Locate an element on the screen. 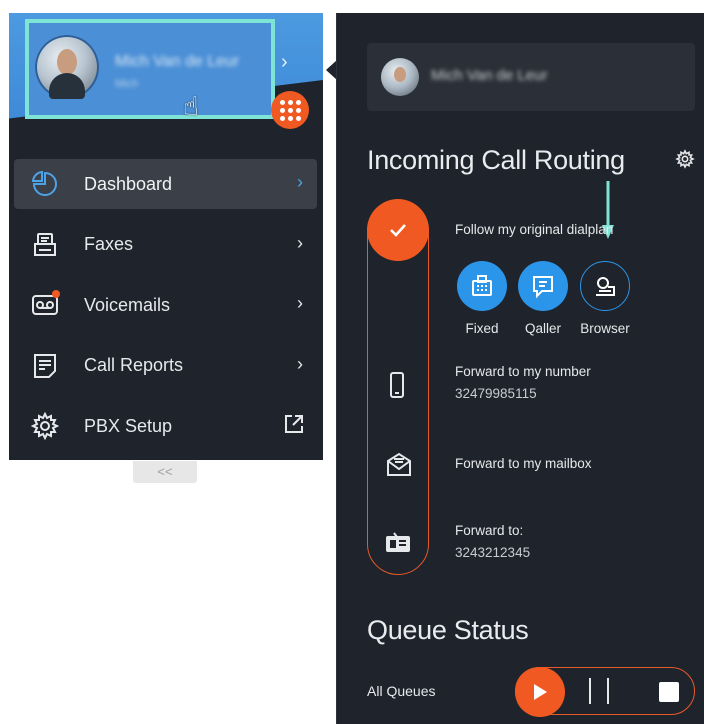 The height and width of the screenshot is (724, 704). fax-icon is located at coordinates (45, 245).